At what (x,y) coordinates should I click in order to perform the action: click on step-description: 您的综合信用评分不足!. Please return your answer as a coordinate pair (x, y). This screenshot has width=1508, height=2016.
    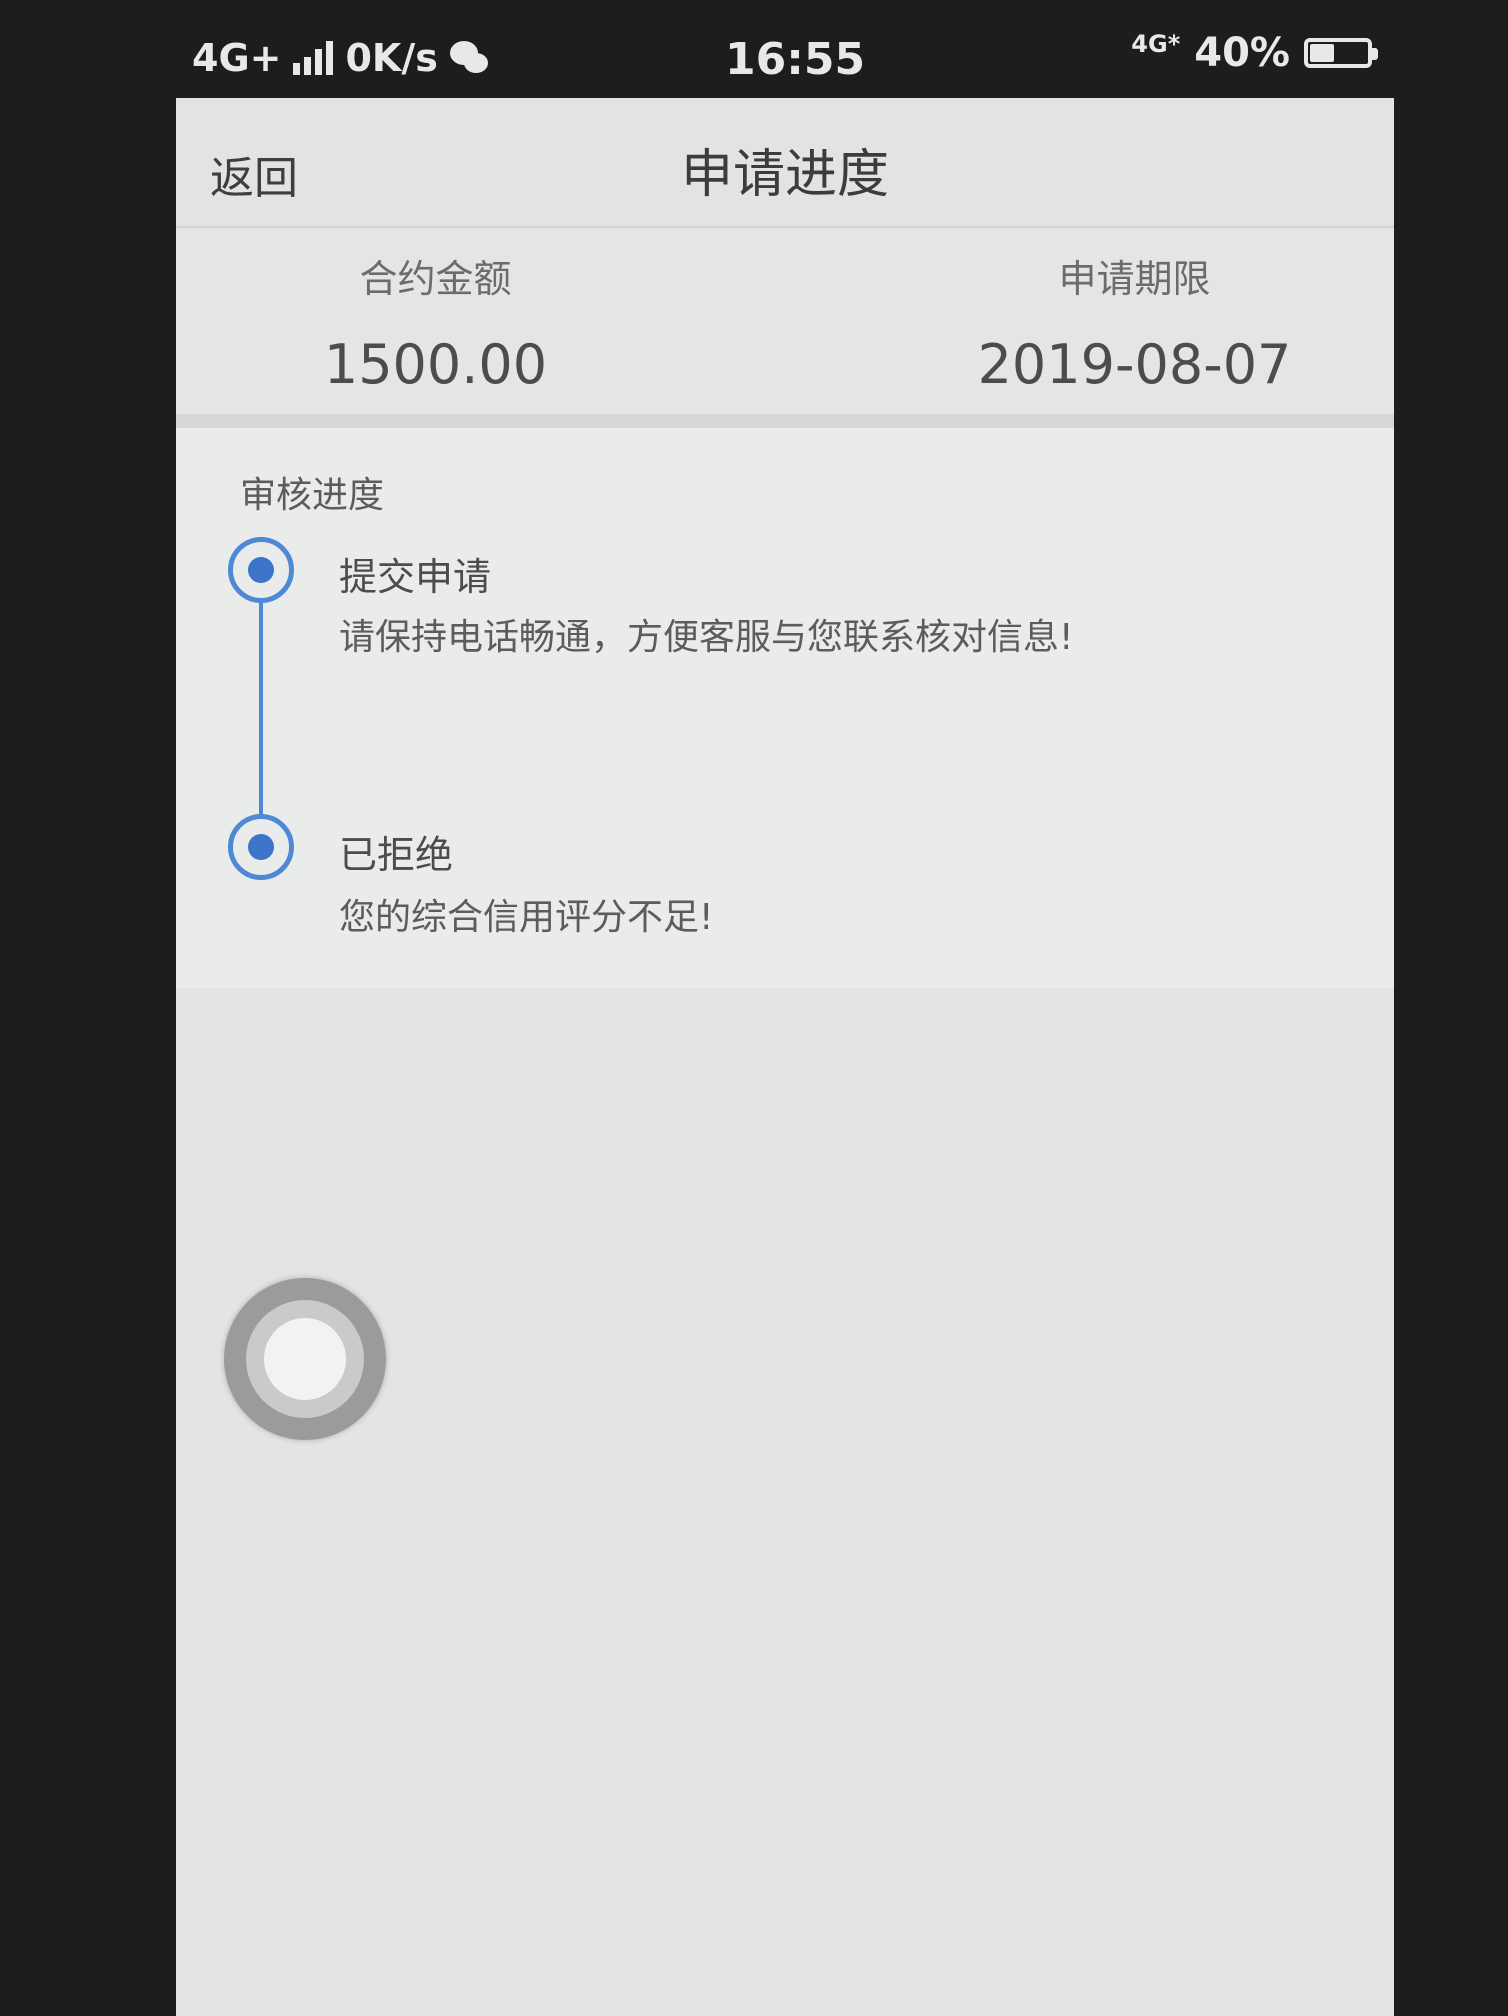
    Looking at the image, I should click on (526, 917).